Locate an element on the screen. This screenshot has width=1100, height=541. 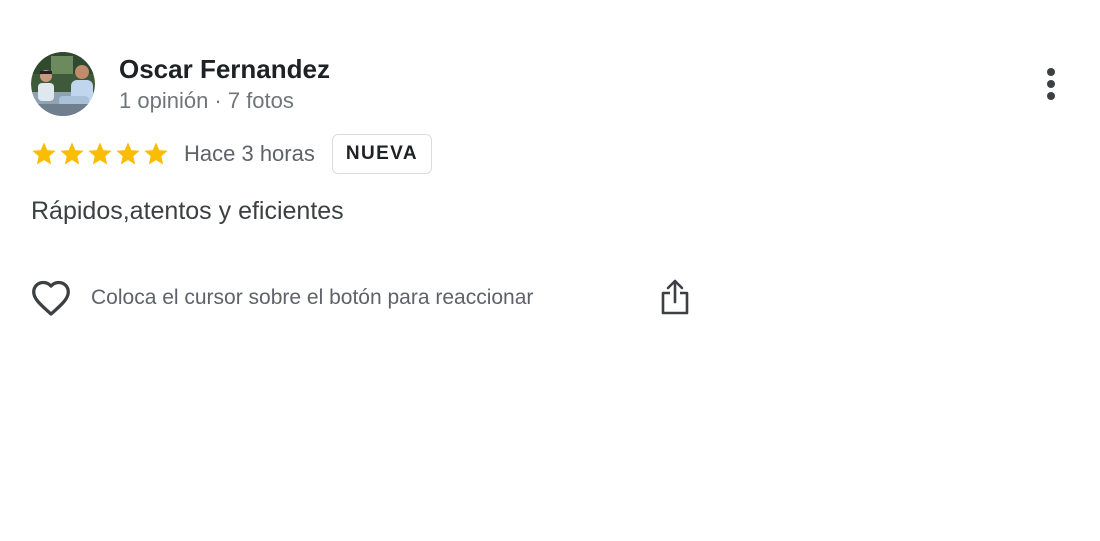
new-badge: NUEVA is located at coordinates (381, 154).